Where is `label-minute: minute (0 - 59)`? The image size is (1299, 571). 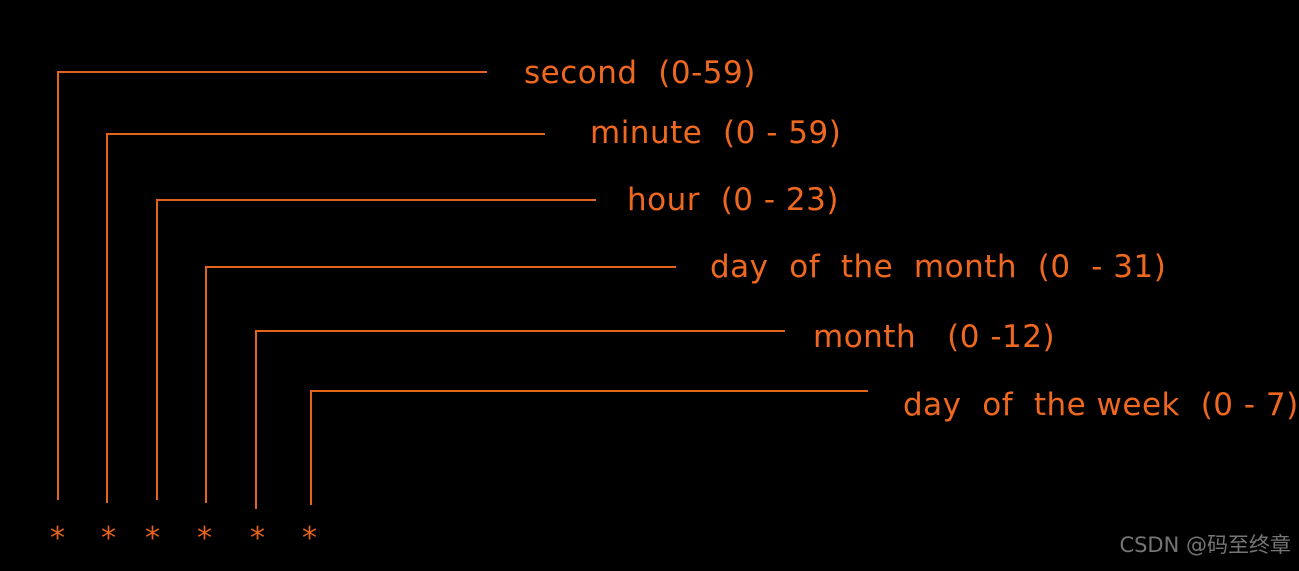
label-minute: minute (0 - 59) is located at coordinates (716, 133).